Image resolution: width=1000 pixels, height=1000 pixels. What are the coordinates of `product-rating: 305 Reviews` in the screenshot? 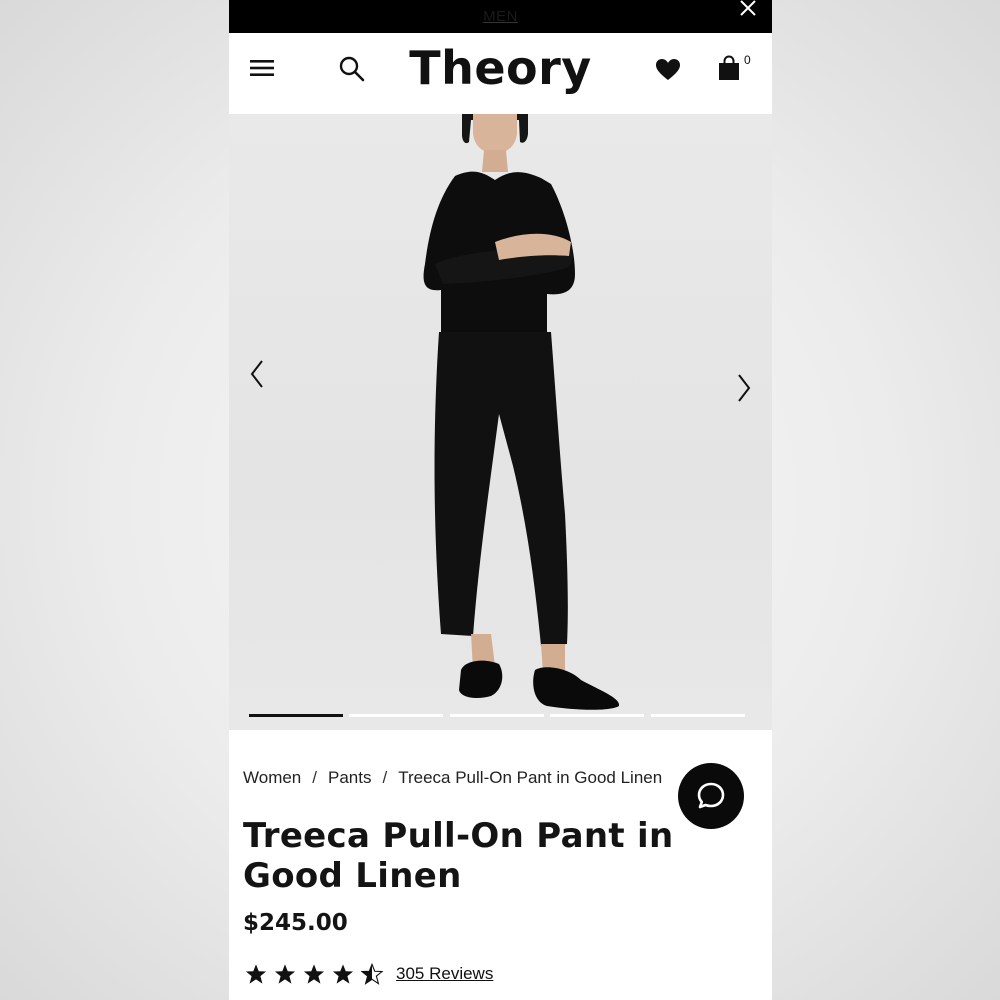 It's located at (369, 974).